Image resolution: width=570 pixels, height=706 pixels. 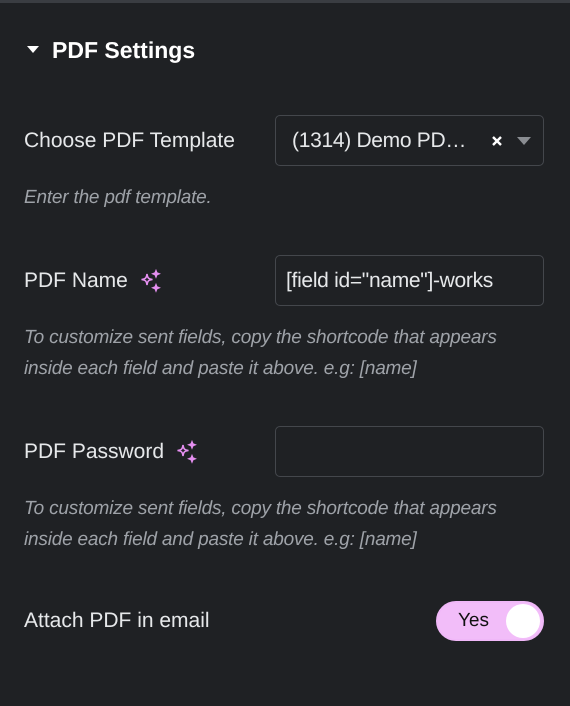 I want to click on field-label: Attach PDF in email, so click(x=117, y=620).